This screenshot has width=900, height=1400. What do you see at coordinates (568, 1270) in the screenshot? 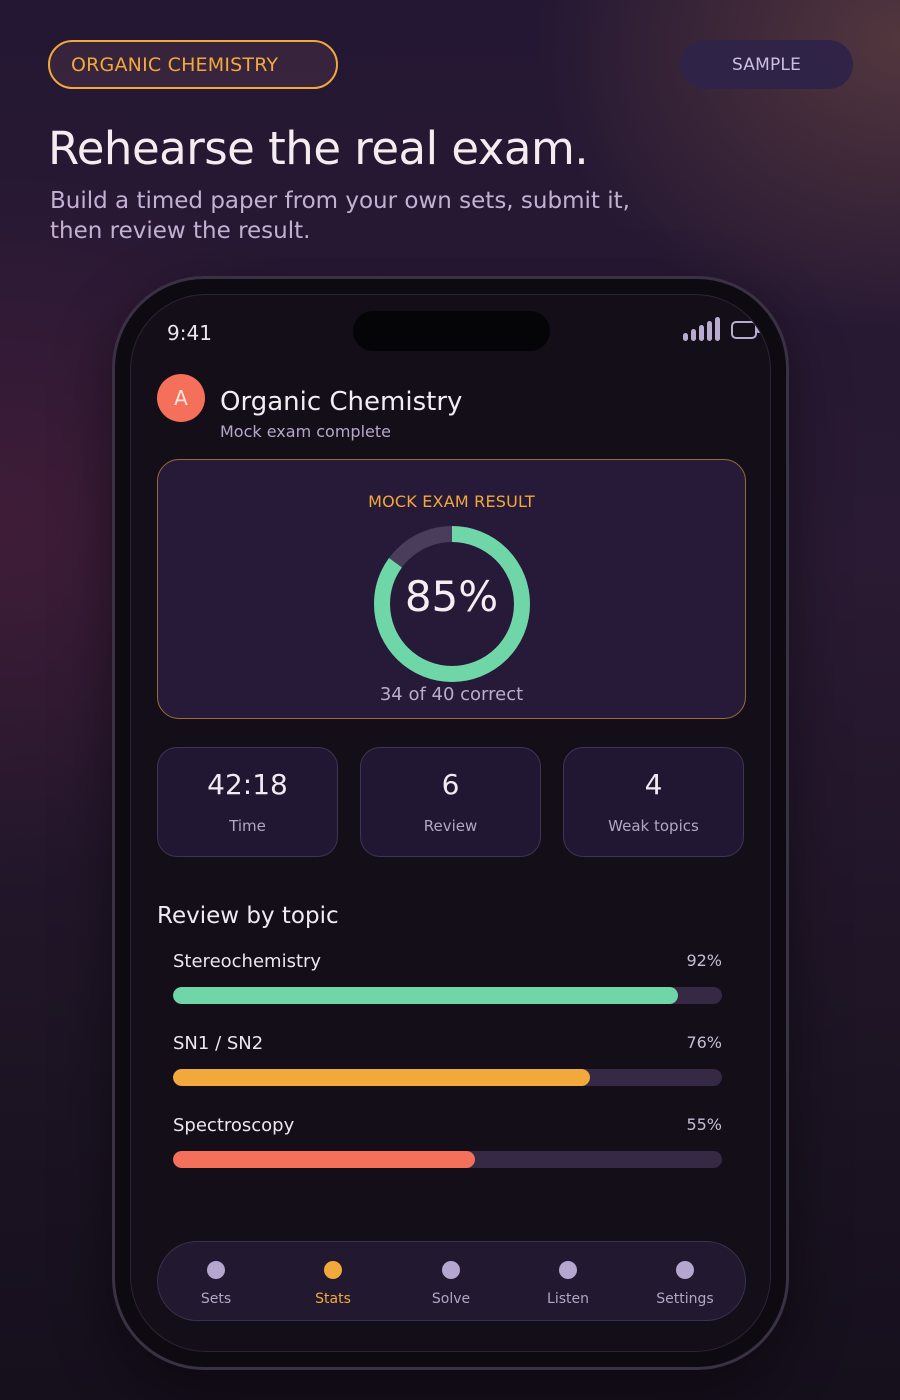
I see `listen-icon` at bounding box center [568, 1270].